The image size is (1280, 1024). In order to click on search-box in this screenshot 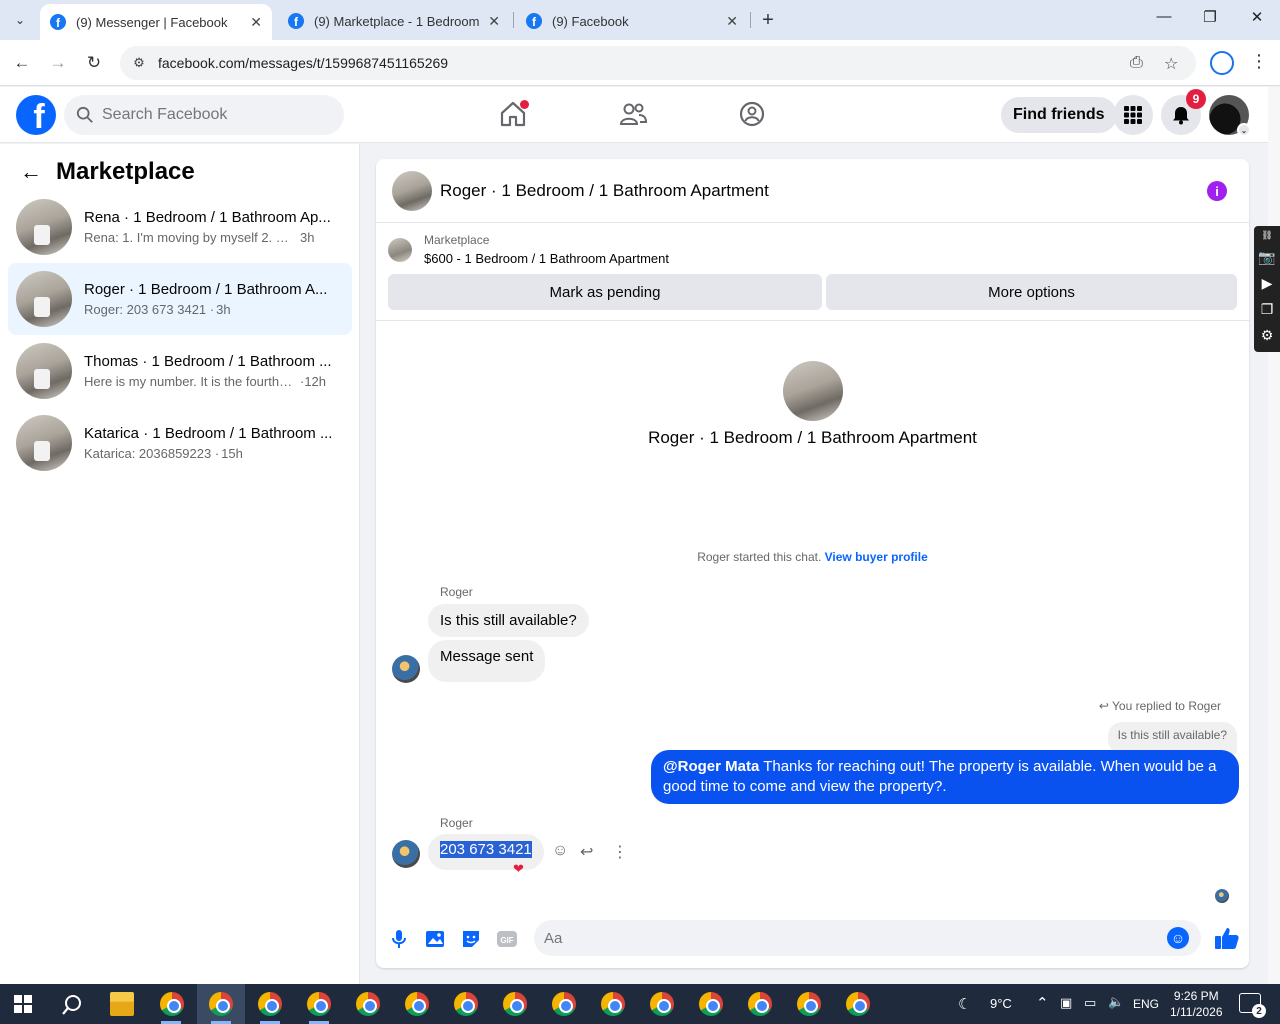, I will do `click(204, 115)`.